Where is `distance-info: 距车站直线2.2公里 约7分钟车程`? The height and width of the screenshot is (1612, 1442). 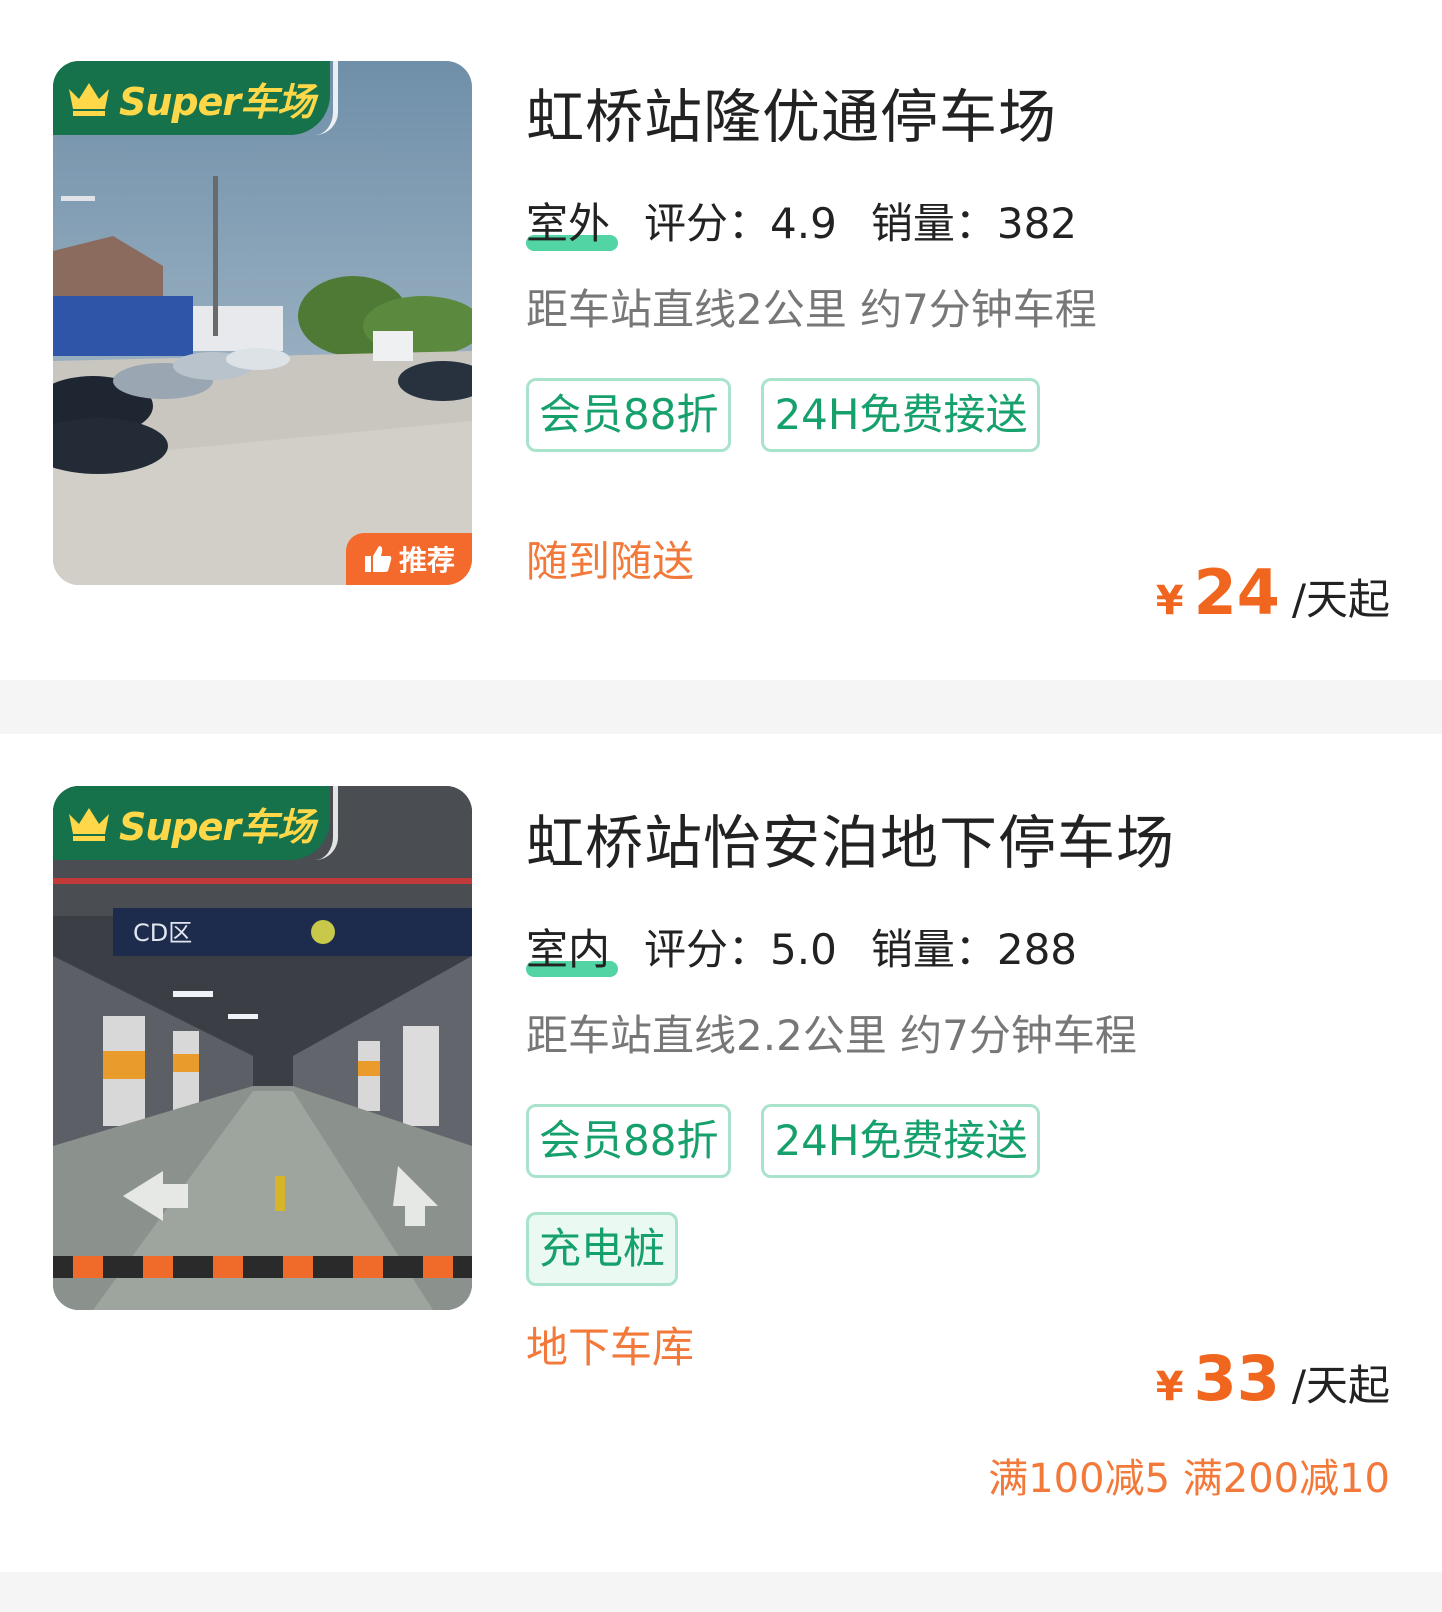 distance-info: 距车站直线2.2公里 约7分钟车程 is located at coordinates (831, 1035).